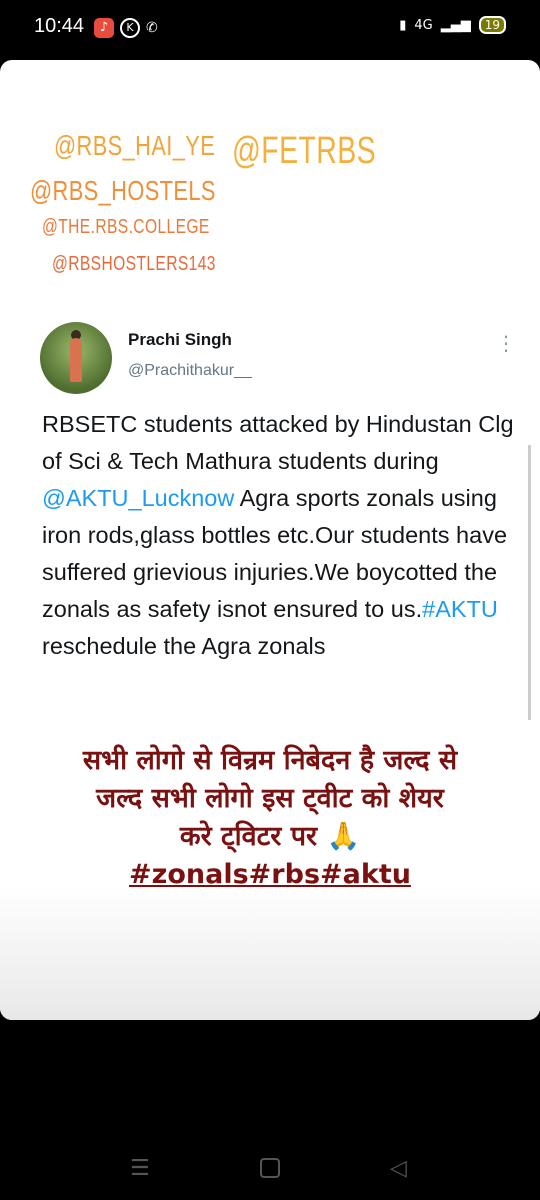 The width and height of the screenshot is (540, 1200). I want to click on tweet-author-name: Prachi Singh, so click(180, 340).